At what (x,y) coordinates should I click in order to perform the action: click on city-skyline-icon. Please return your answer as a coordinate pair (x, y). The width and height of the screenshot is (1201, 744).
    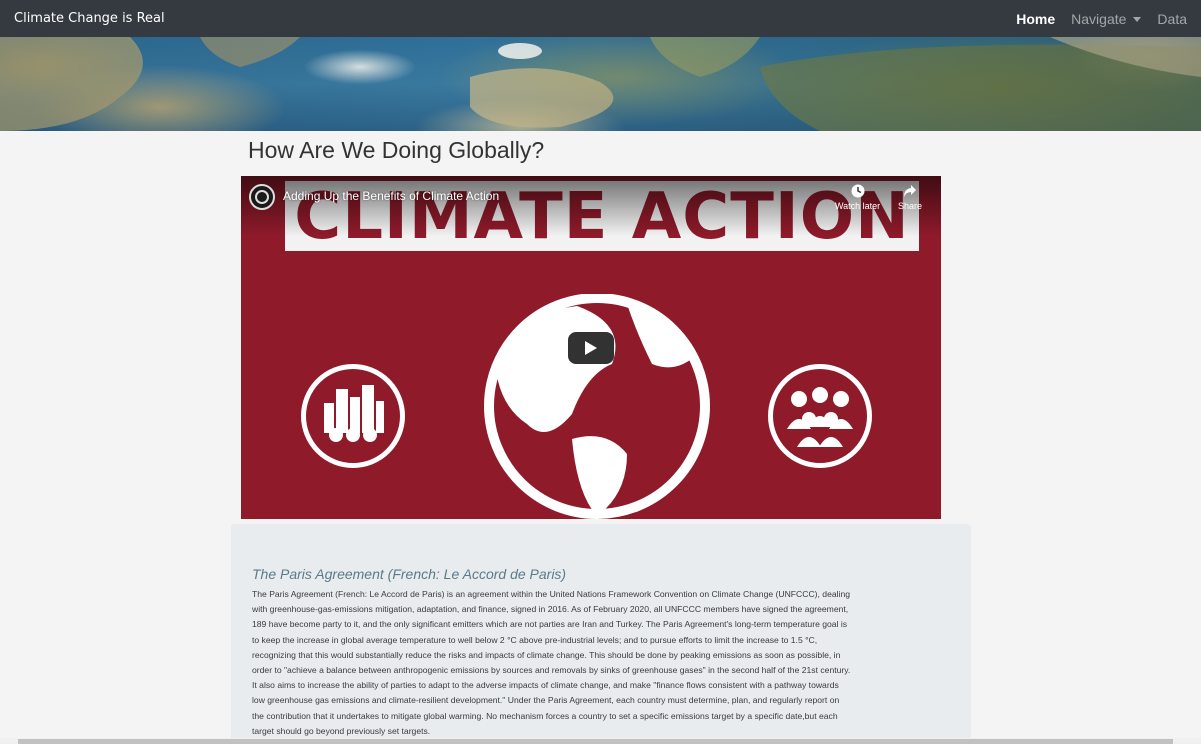
    Looking at the image, I should click on (354, 413).